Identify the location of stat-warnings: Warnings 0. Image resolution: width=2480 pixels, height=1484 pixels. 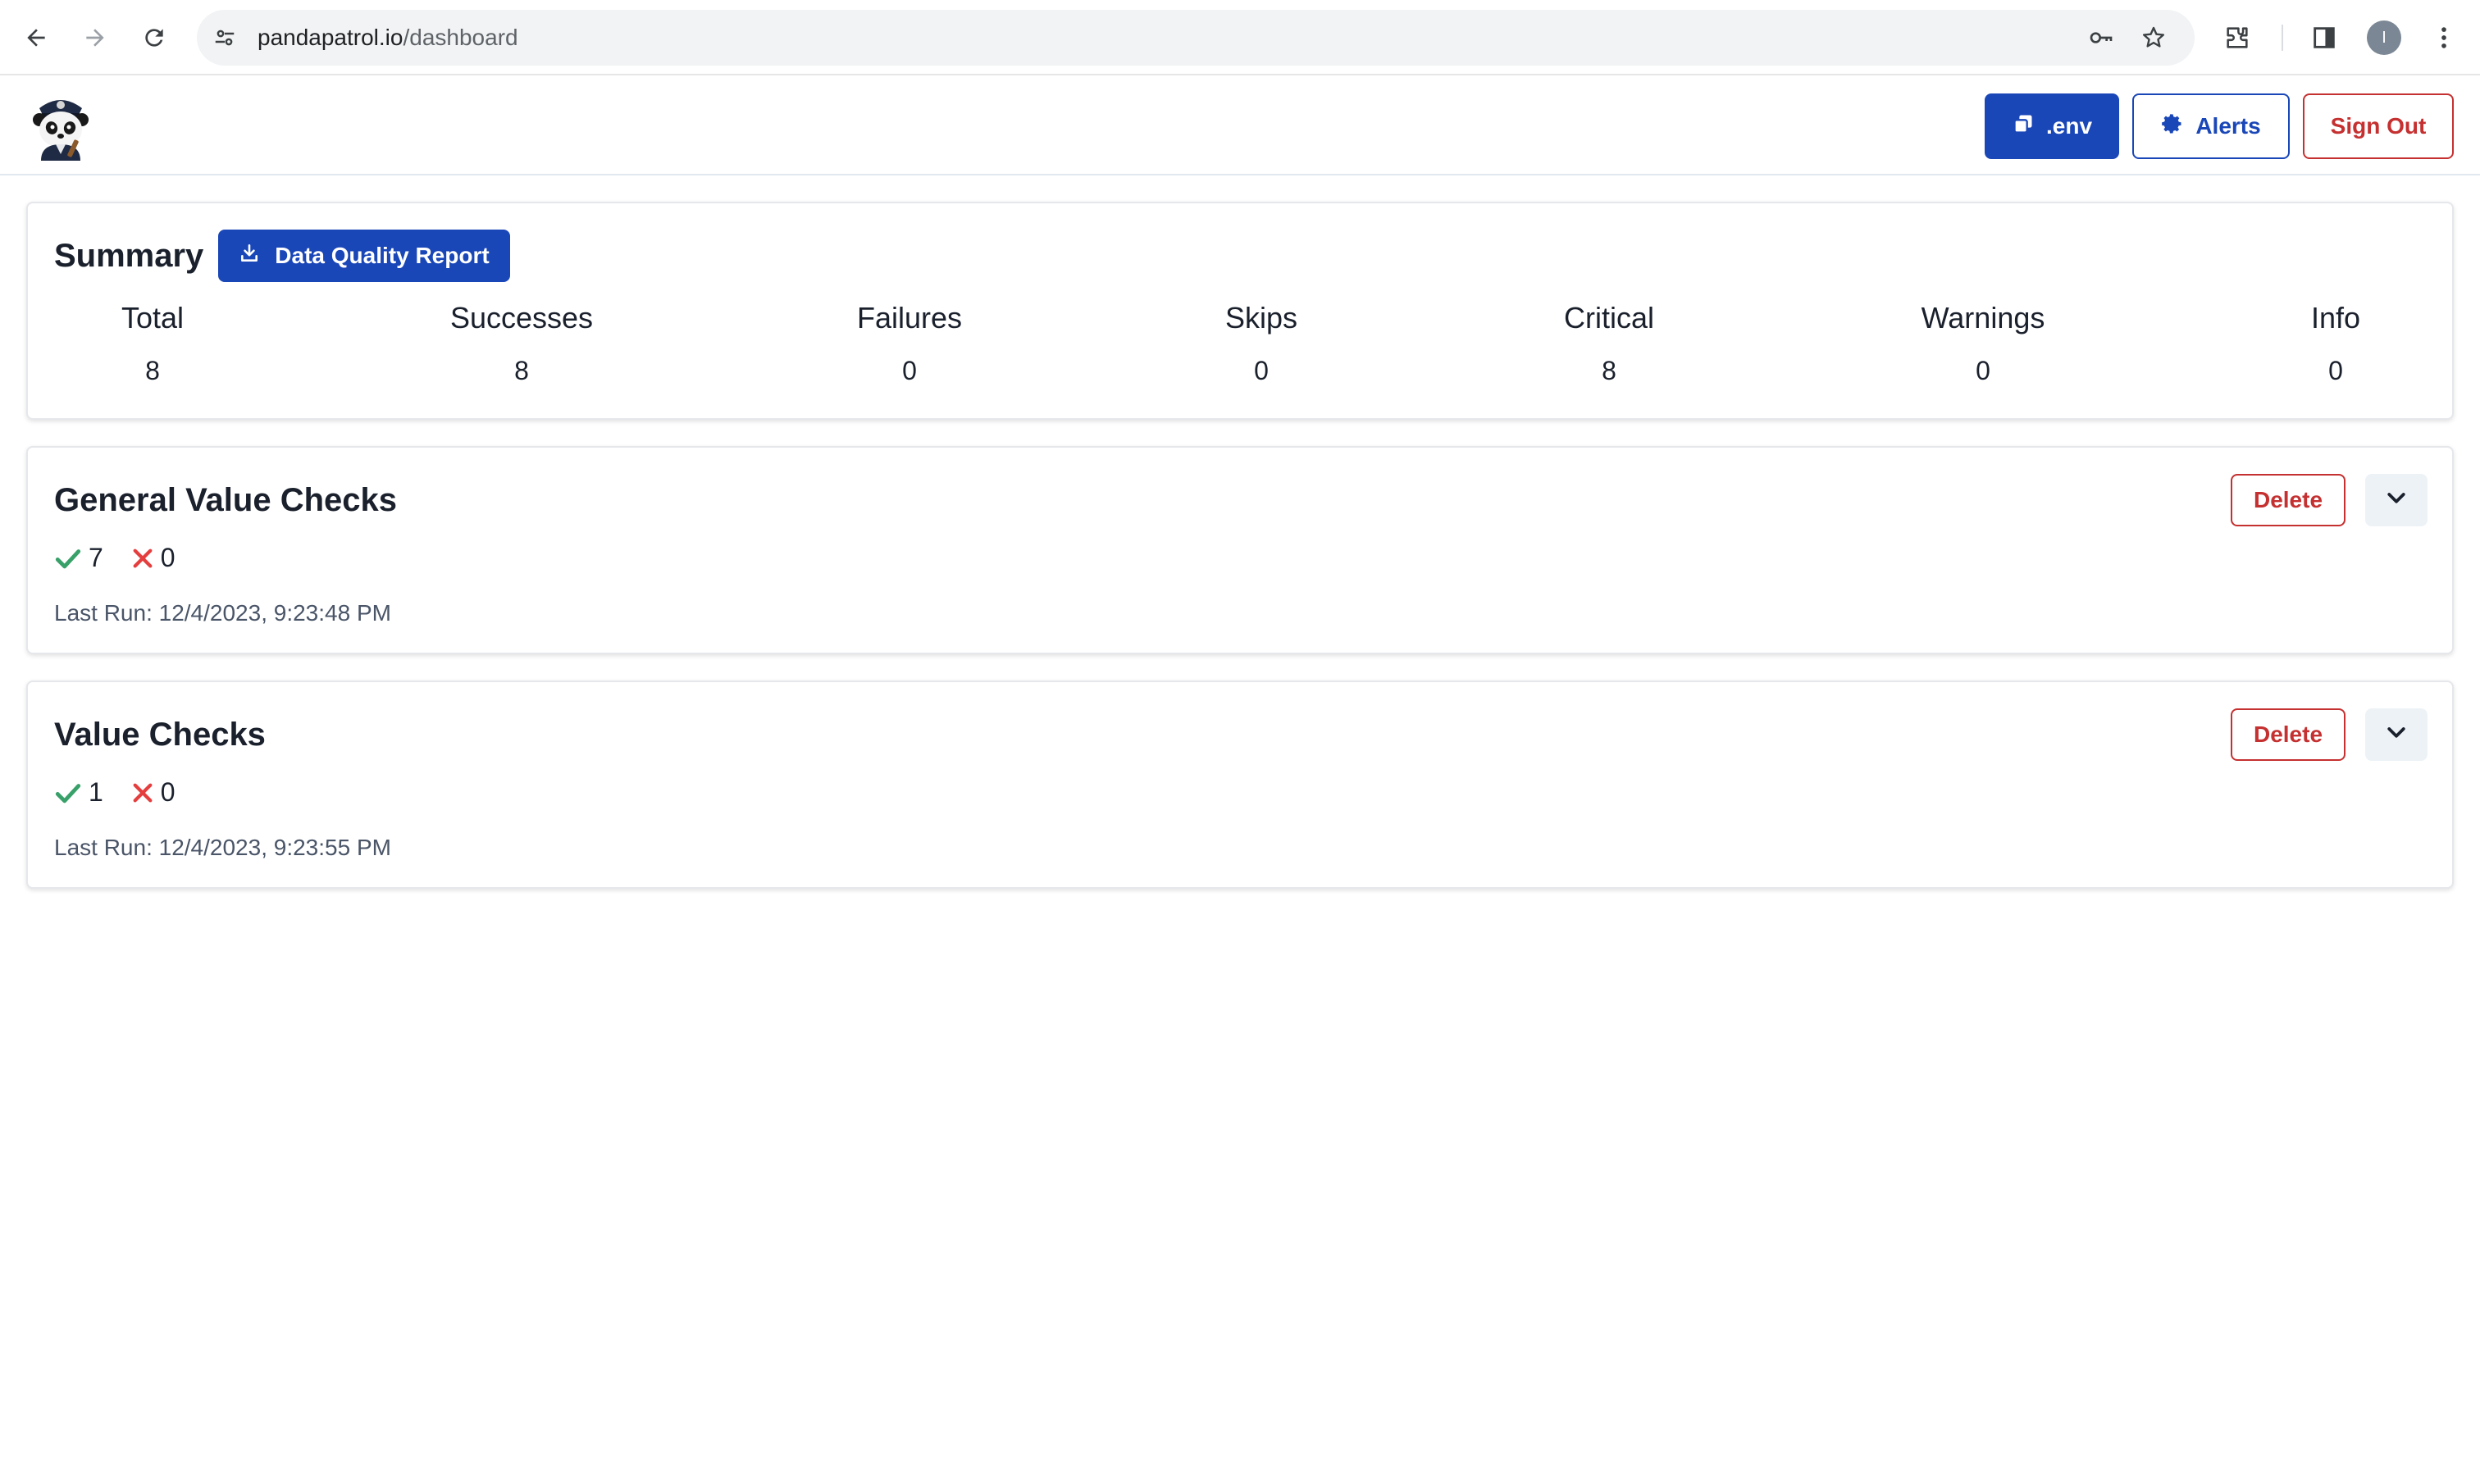
(1983, 343).